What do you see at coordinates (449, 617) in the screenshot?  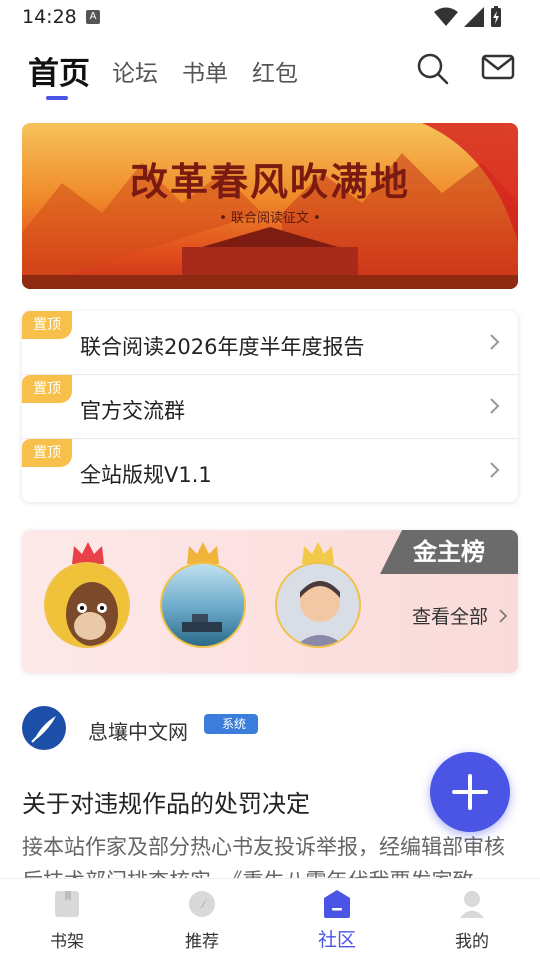 I see `view-all-label: 查看全部` at bounding box center [449, 617].